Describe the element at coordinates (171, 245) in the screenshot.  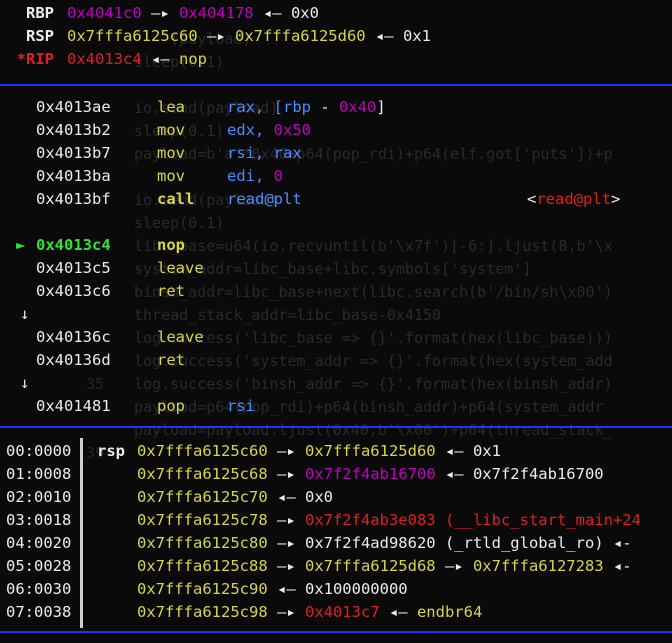
I see `instruction-mnemonic: nop` at that location.